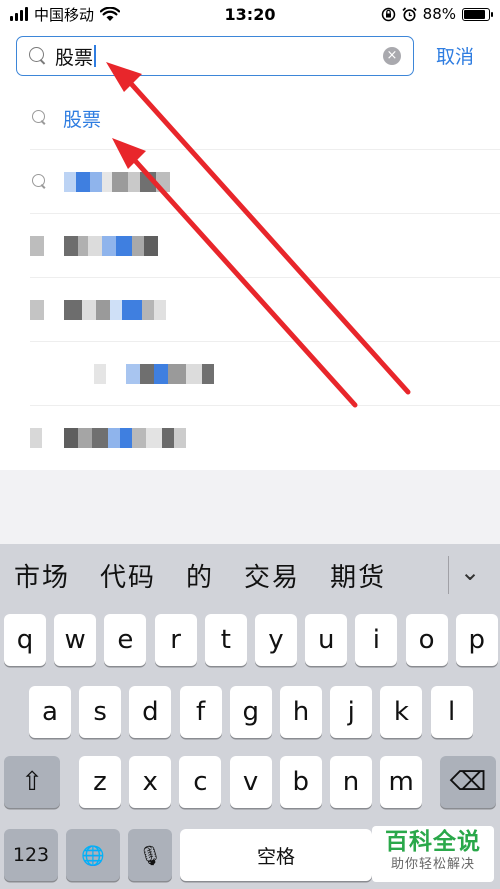 This screenshot has height=889, width=500. Describe the element at coordinates (150, 855) in the screenshot. I see `microphone-icon: 🎙` at that location.